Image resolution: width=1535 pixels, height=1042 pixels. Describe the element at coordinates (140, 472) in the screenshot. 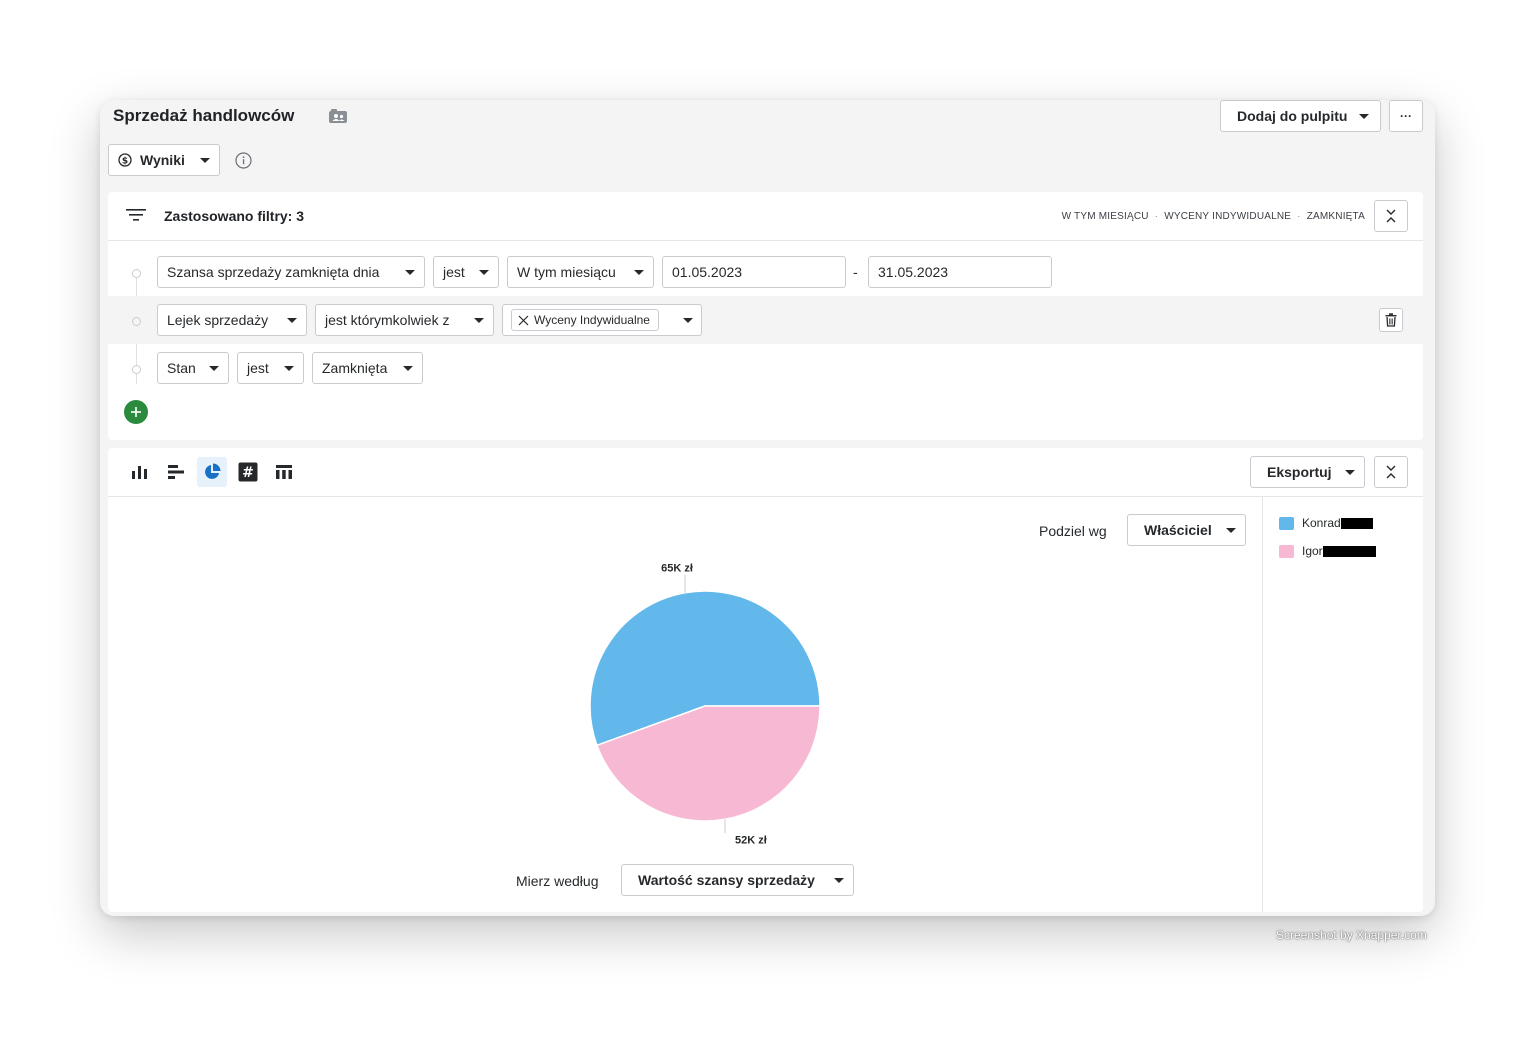

I see `bar-chart-icon` at that location.